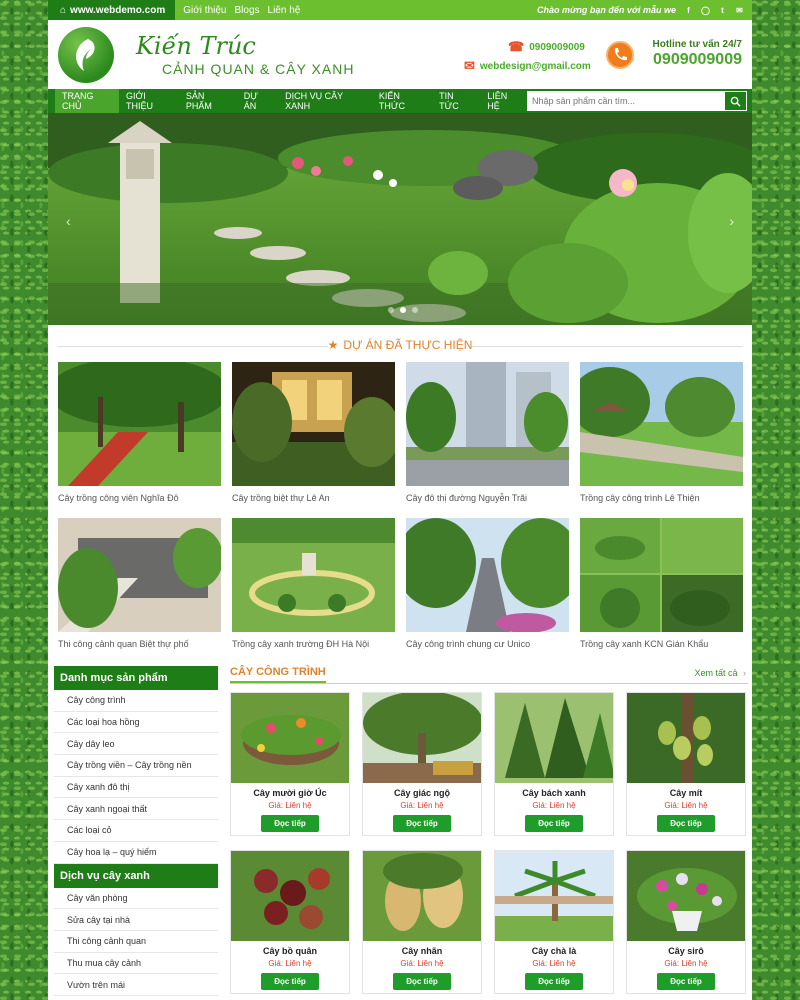  I want to click on logo-leaf-icon, so click(86, 55).